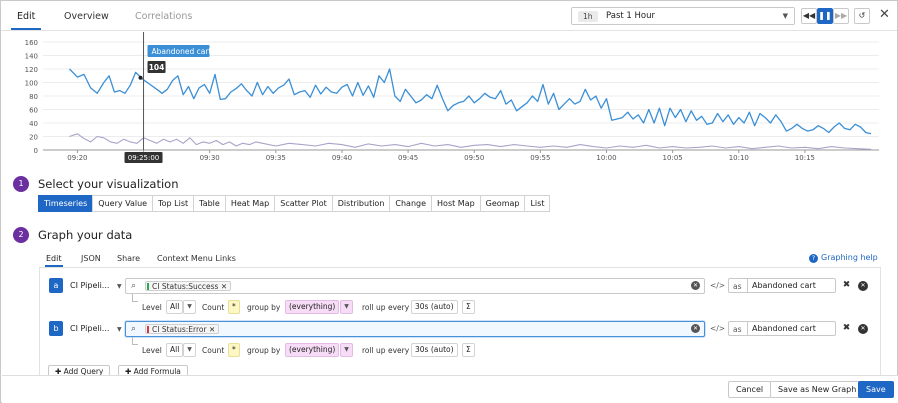 The image size is (898, 403). What do you see at coordinates (33, 111) in the screenshot?
I see `y-tick-label: 60` at bounding box center [33, 111].